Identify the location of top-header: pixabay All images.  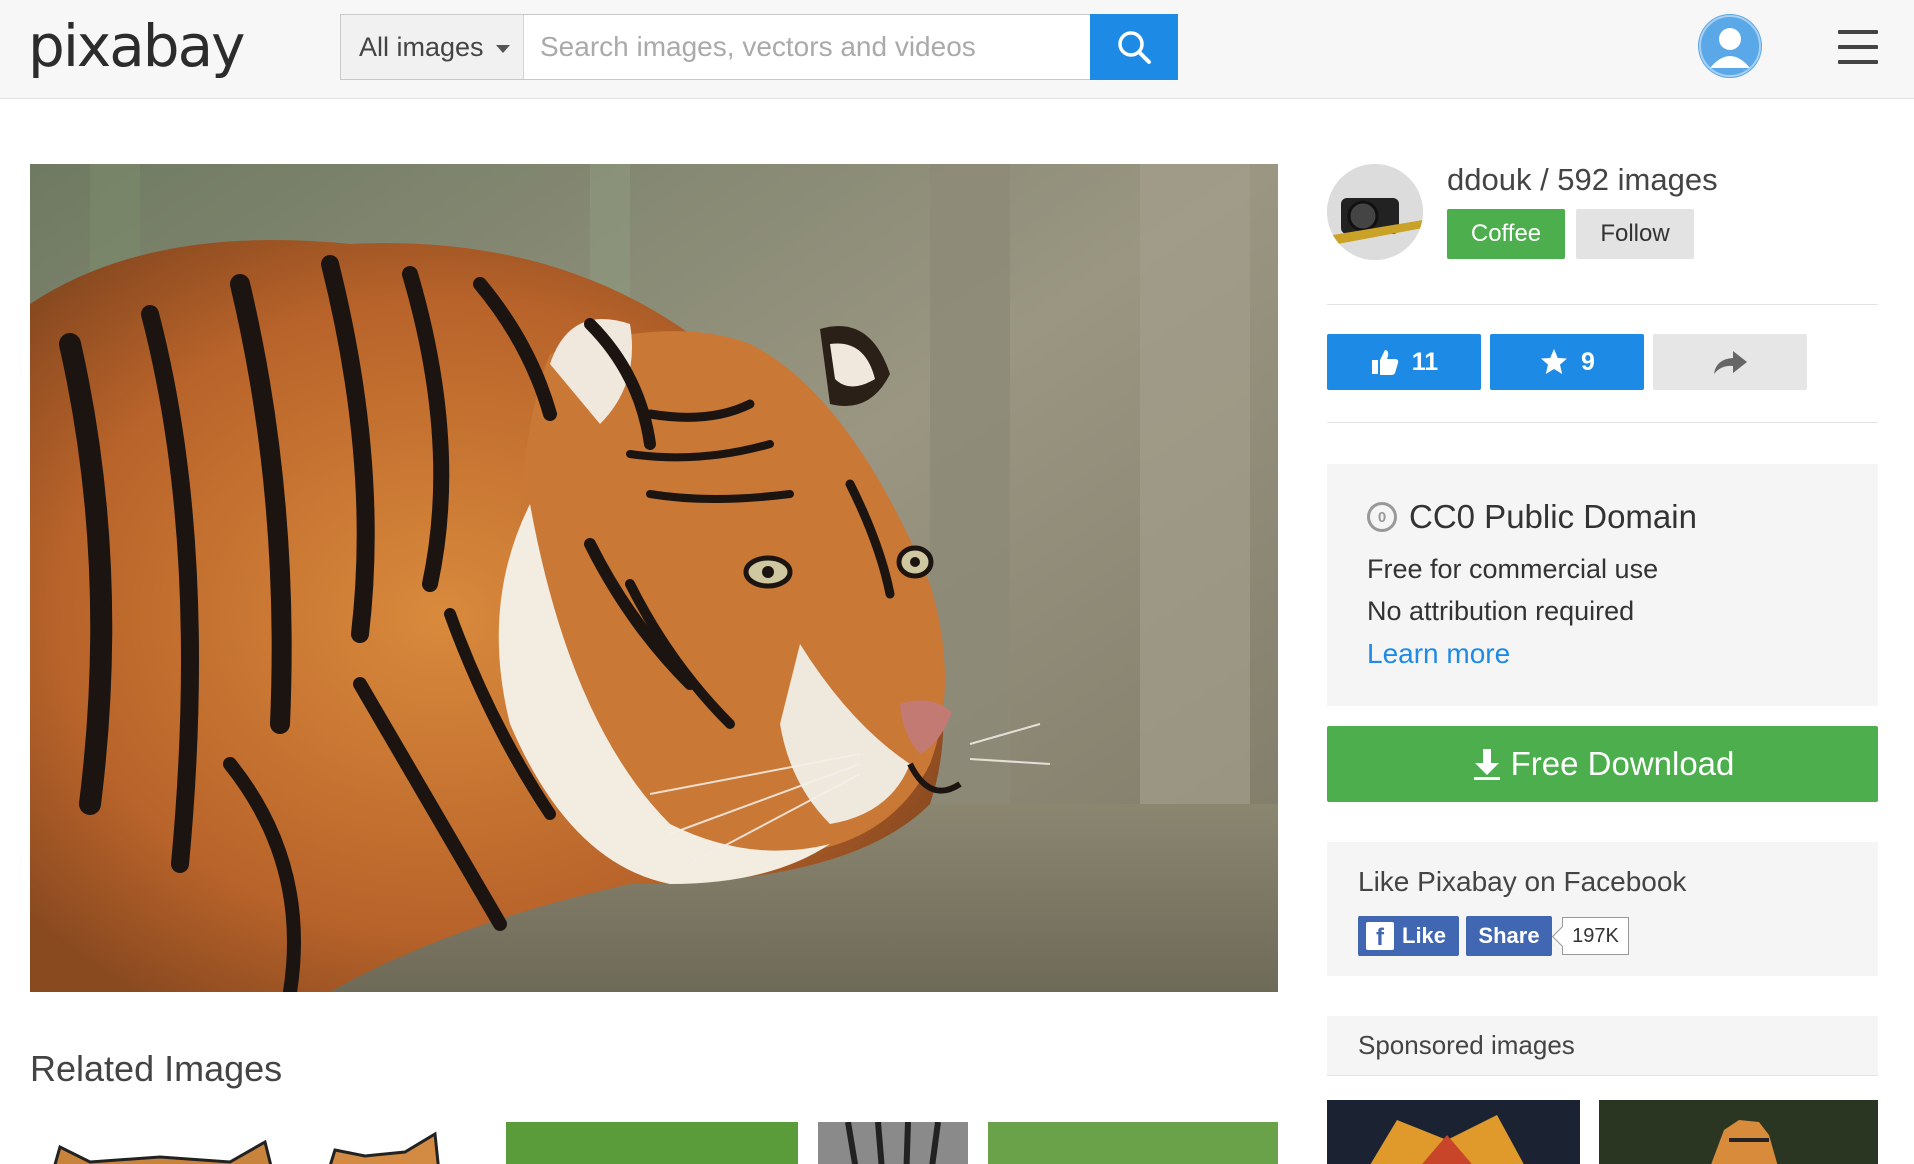
(957, 49).